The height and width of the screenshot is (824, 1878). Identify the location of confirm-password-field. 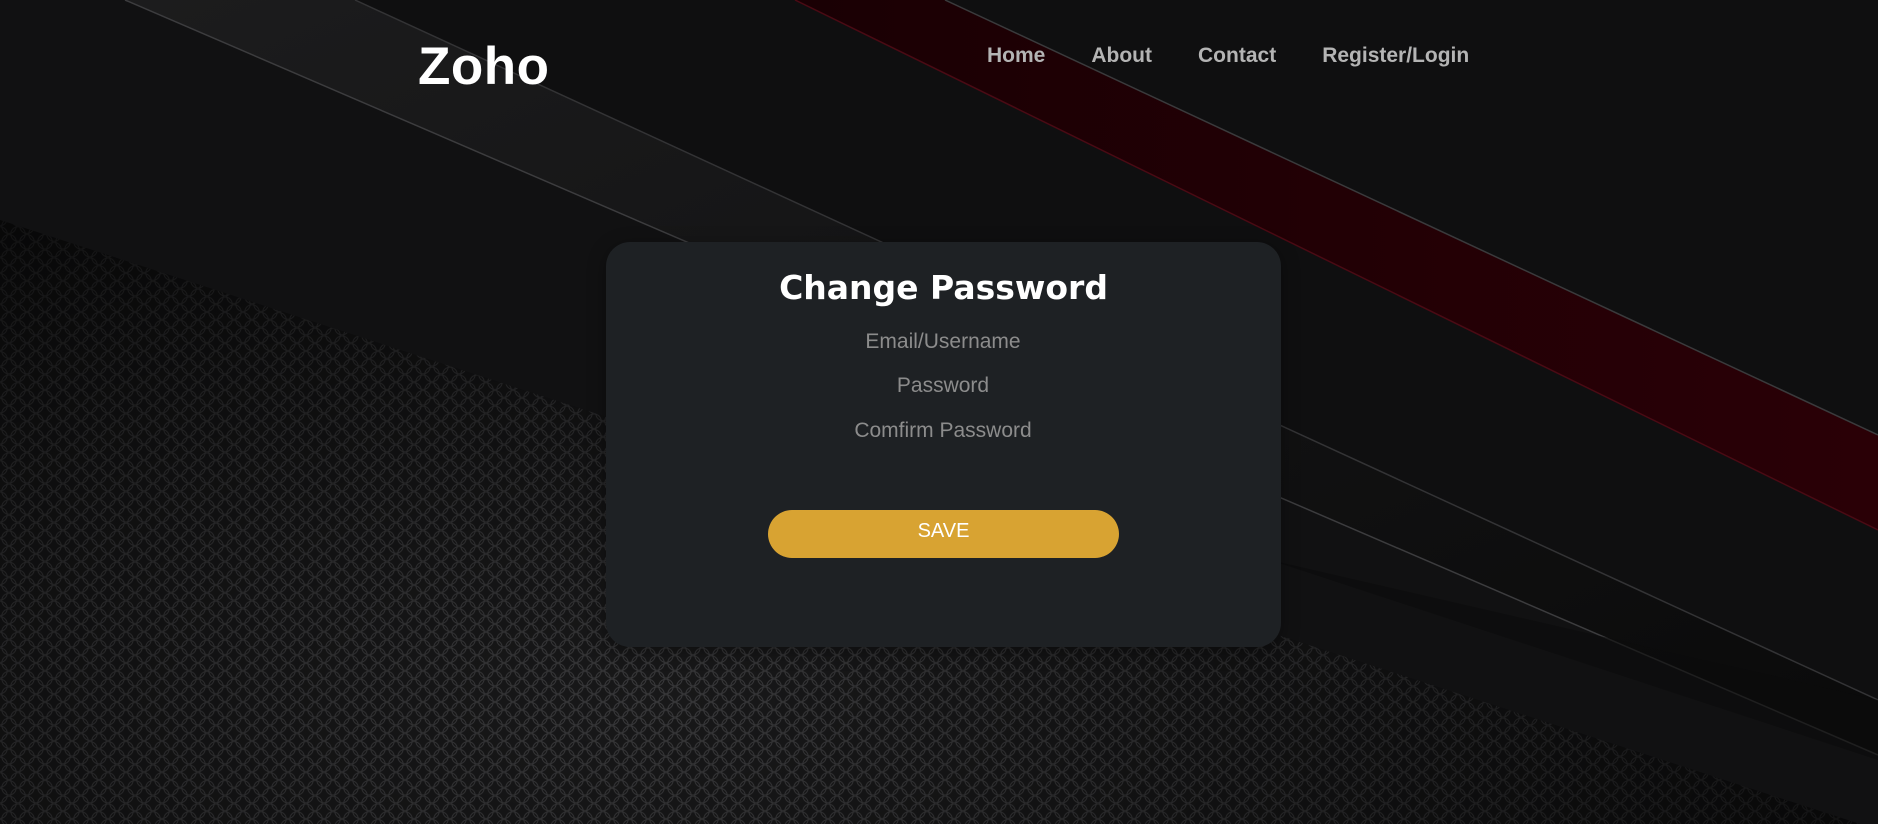
(943, 431).